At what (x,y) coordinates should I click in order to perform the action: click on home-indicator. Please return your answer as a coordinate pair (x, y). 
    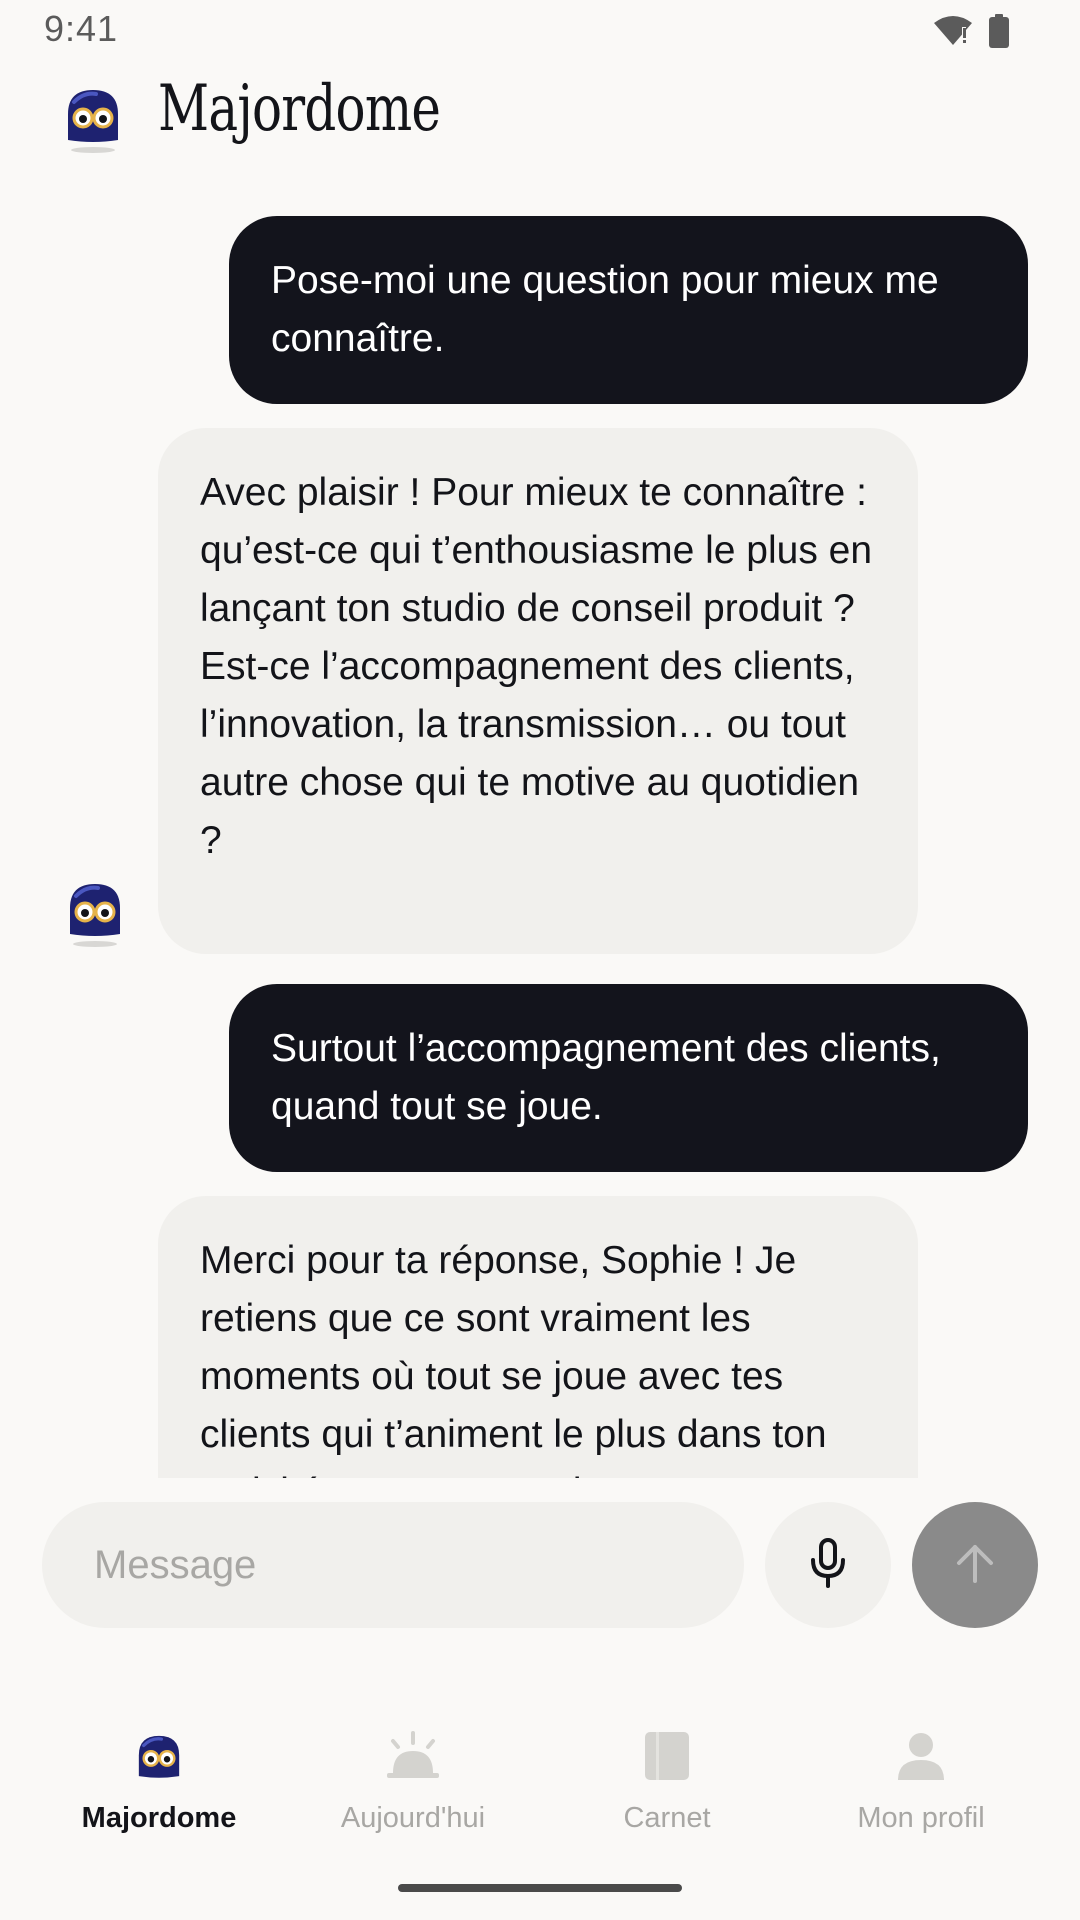
    Looking at the image, I should click on (540, 1888).